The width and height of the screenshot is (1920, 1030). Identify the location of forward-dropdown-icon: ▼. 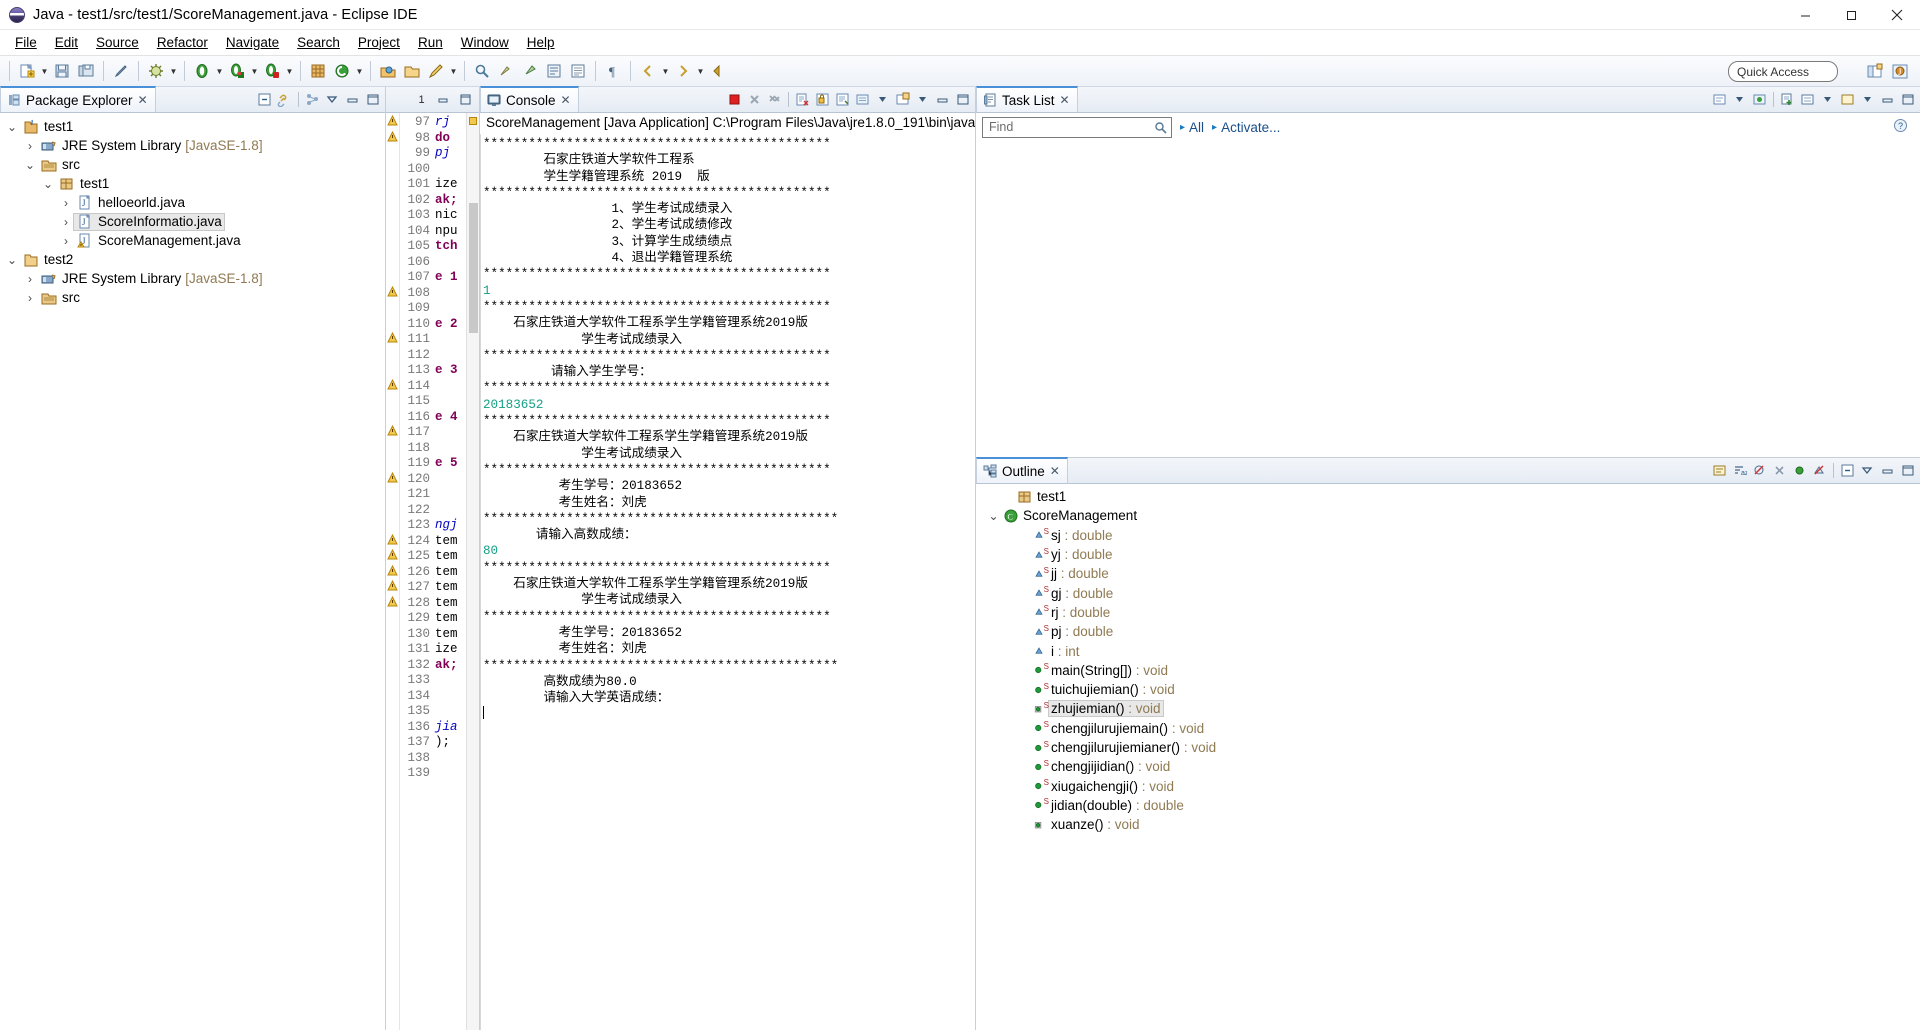
(700, 71).